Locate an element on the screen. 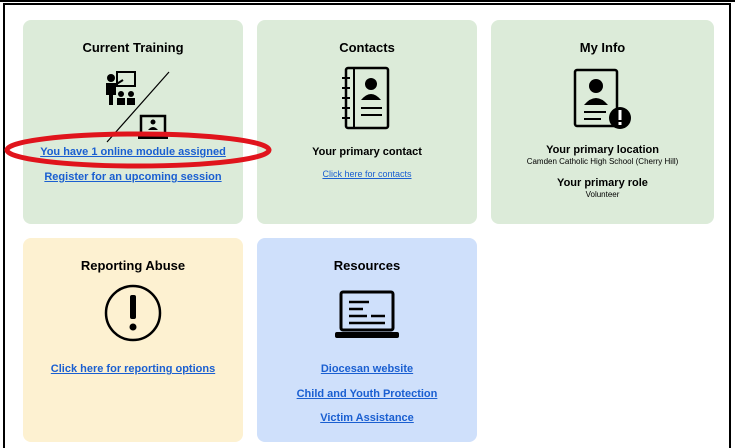 This screenshot has width=735, height=448. my-info-title: My Info is located at coordinates (602, 47).